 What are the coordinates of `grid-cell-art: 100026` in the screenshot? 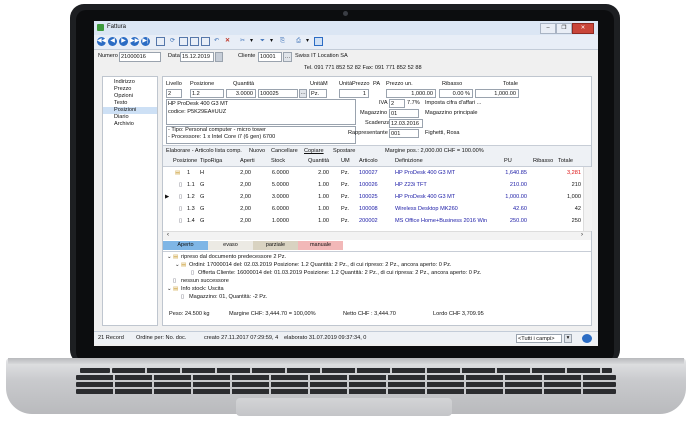 It's located at (374, 185).